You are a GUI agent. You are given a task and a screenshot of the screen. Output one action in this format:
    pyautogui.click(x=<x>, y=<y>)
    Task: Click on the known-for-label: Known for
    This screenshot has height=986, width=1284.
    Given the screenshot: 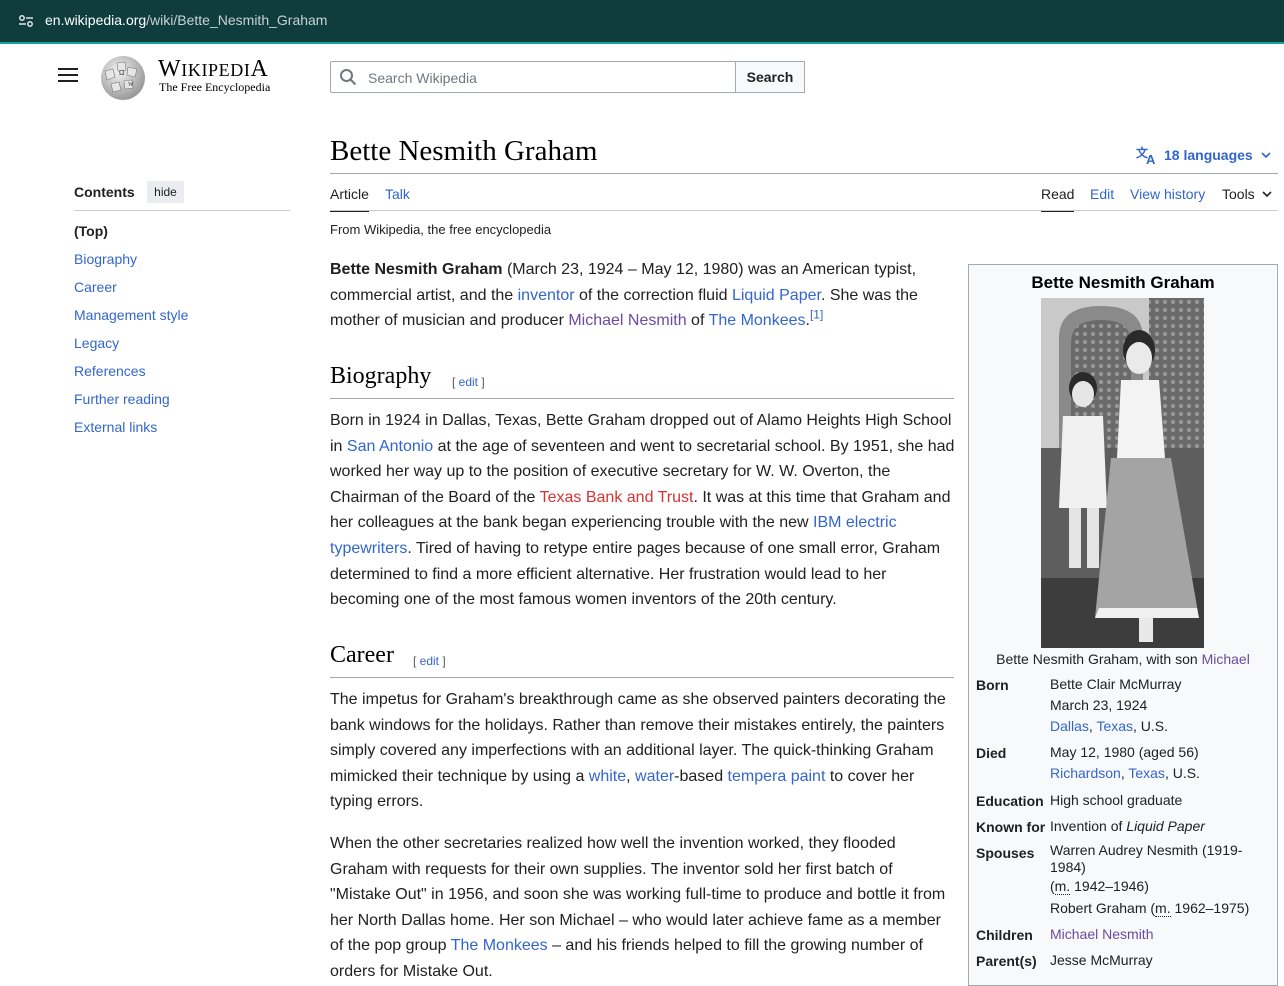 What is the action you would take?
    pyautogui.click(x=1011, y=827)
    